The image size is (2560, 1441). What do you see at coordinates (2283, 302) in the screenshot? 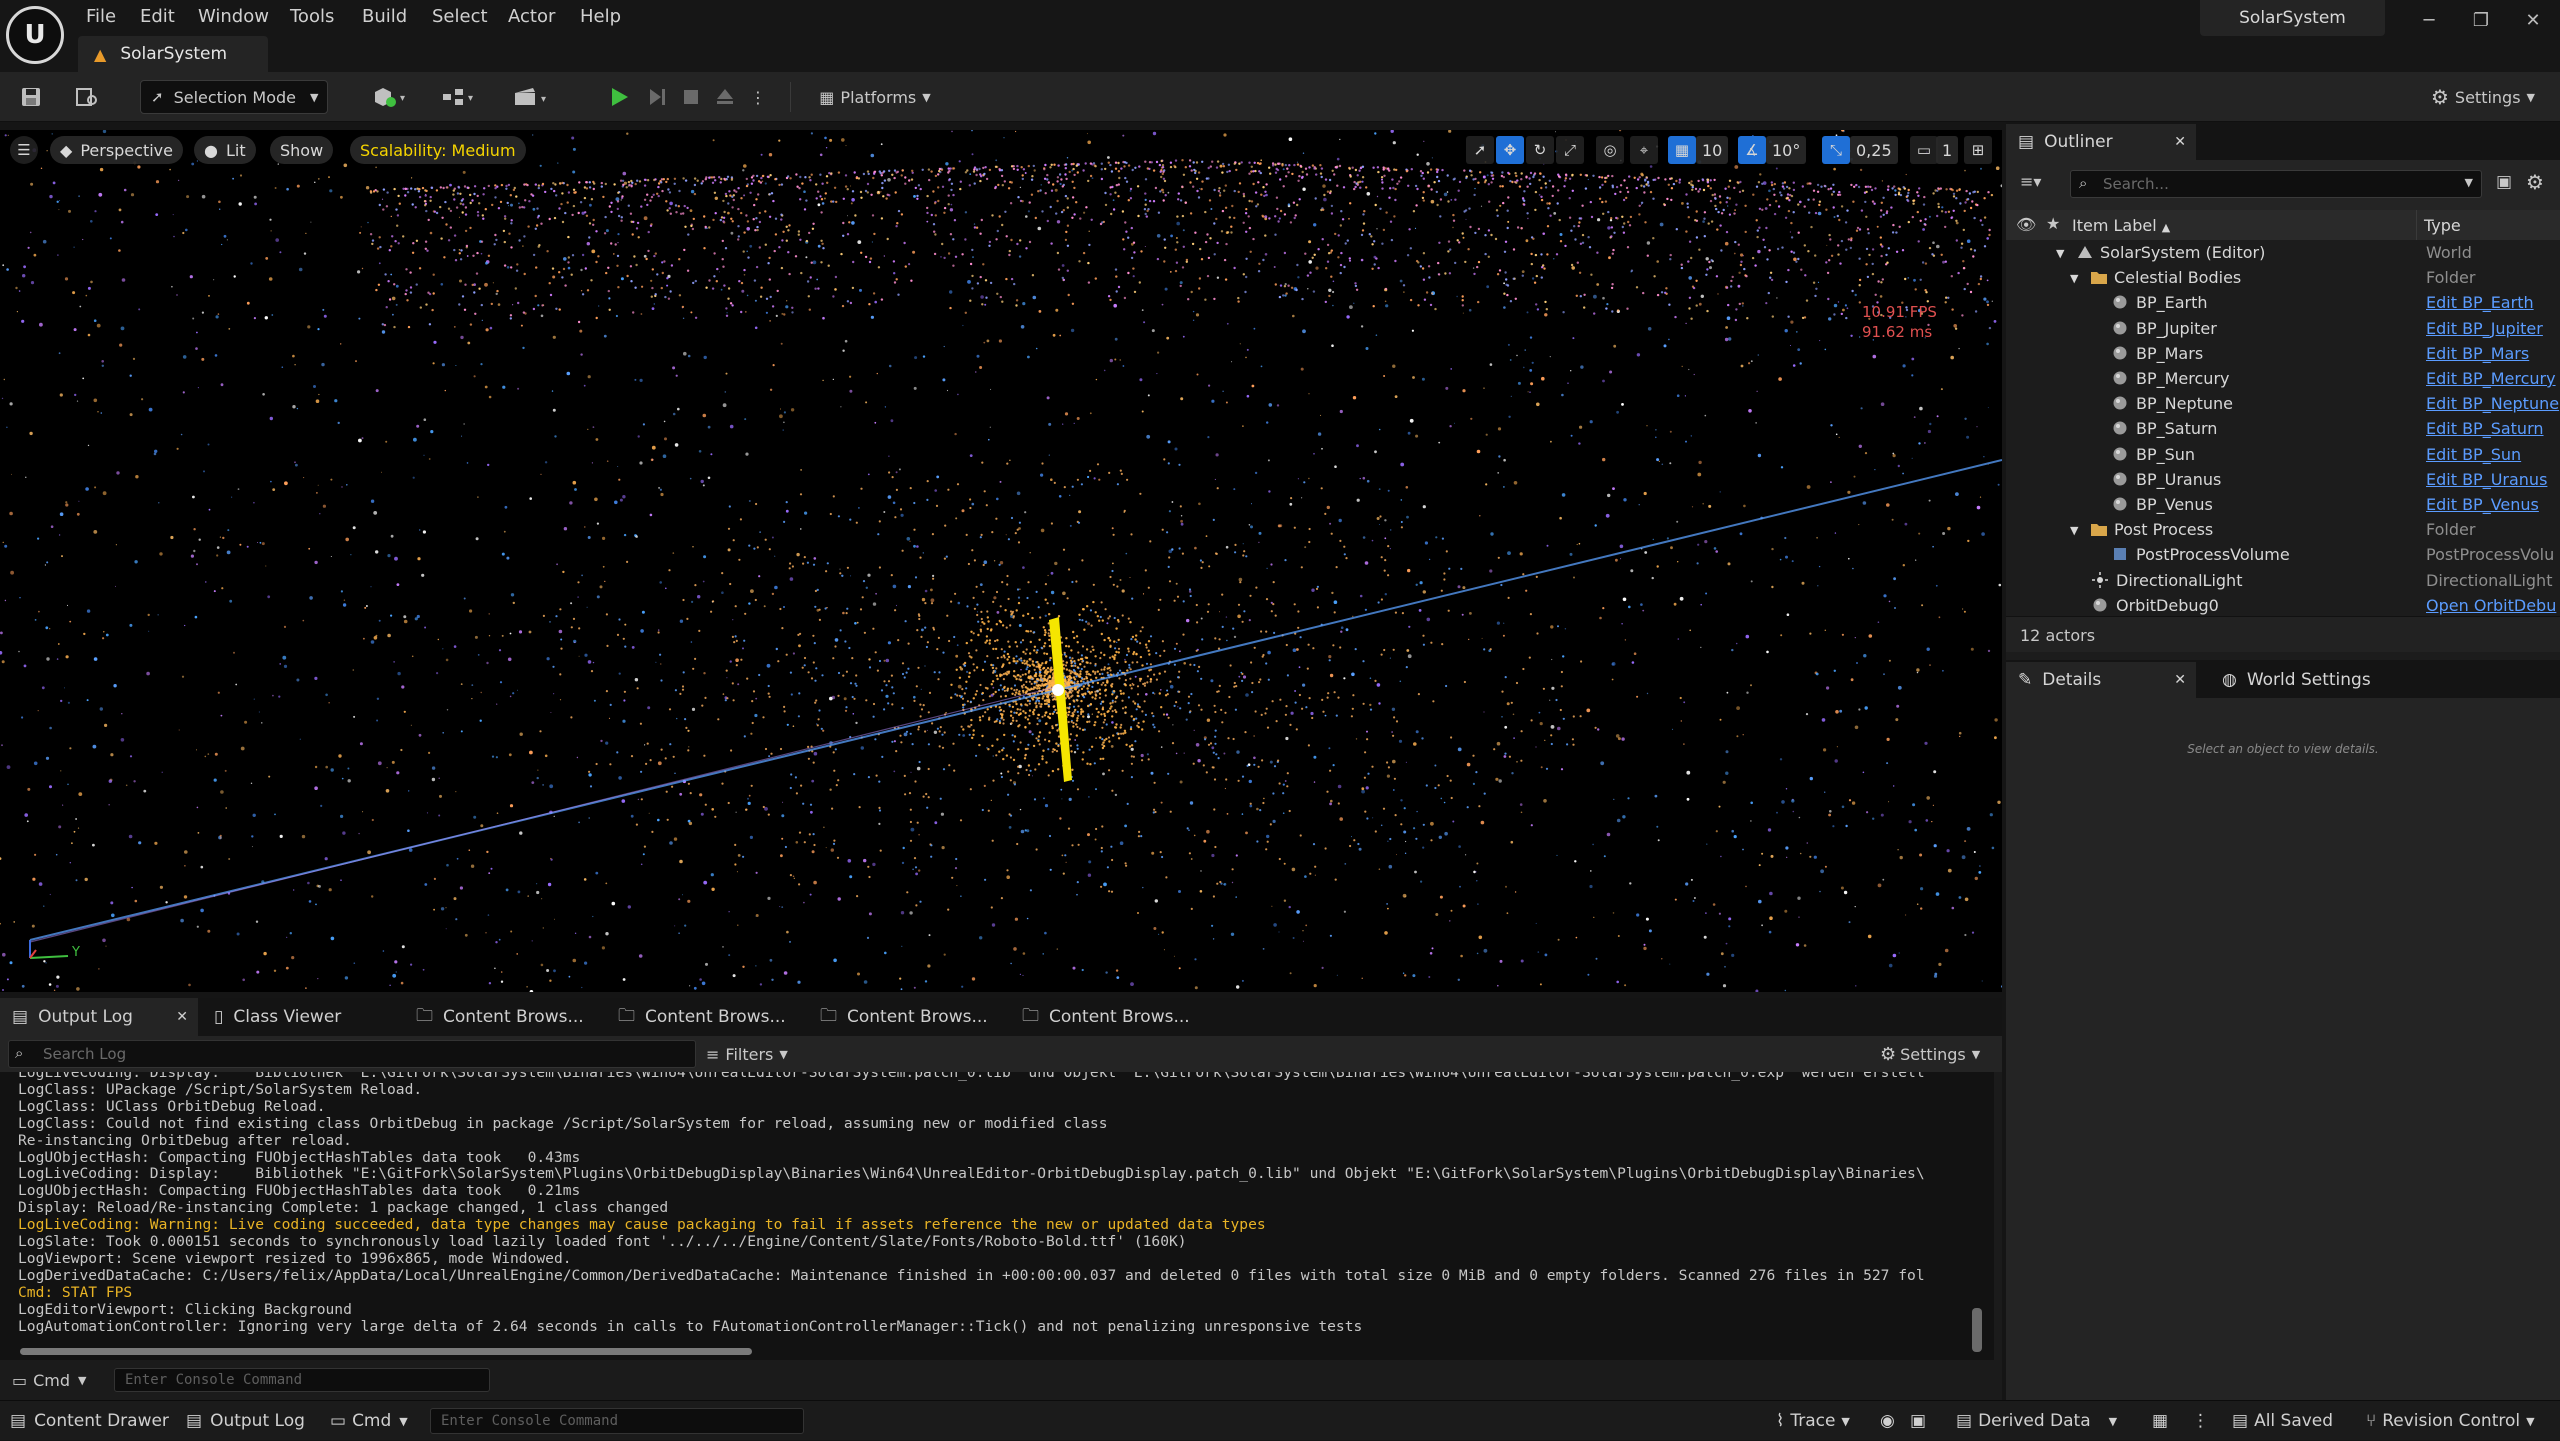
I see `outliner-row: BP_Earth Edit BP_Earth` at bounding box center [2283, 302].